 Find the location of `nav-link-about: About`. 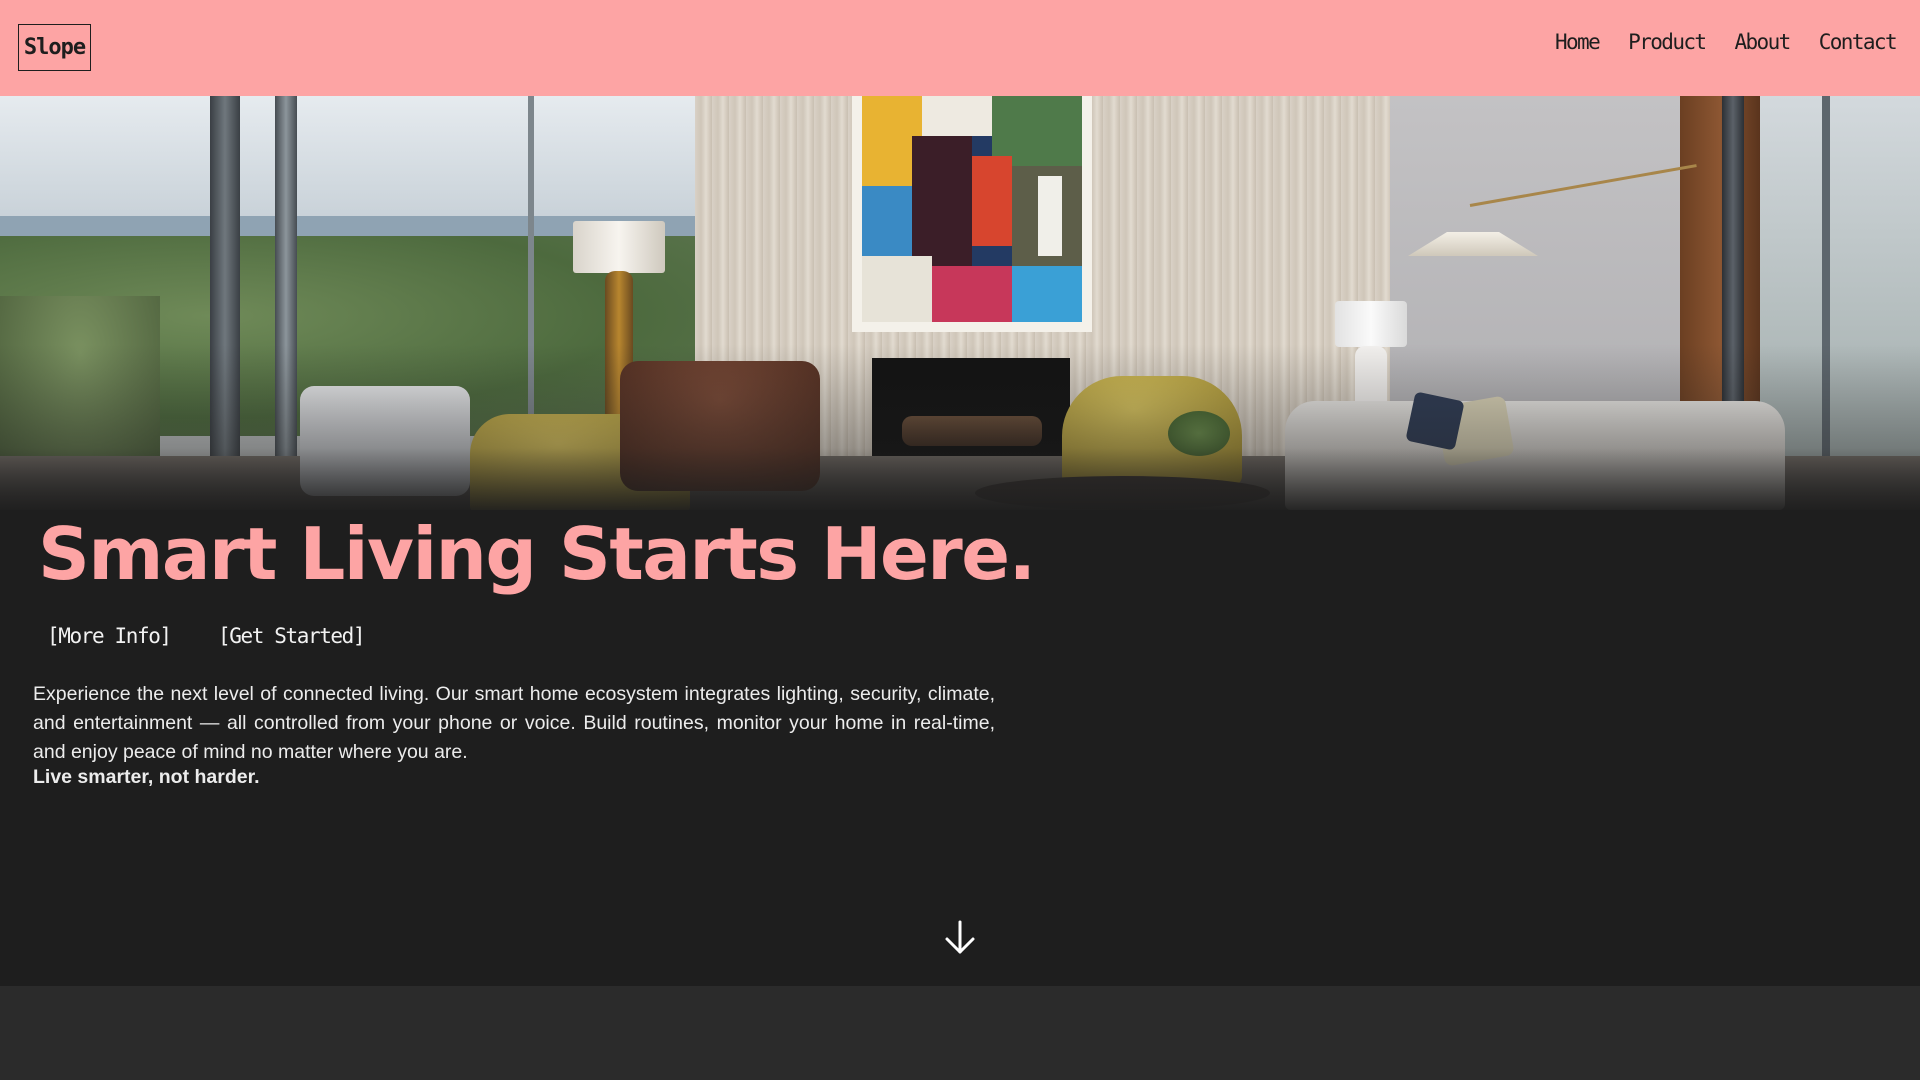

nav-link-about: About is located at coordinates (1762, 42).